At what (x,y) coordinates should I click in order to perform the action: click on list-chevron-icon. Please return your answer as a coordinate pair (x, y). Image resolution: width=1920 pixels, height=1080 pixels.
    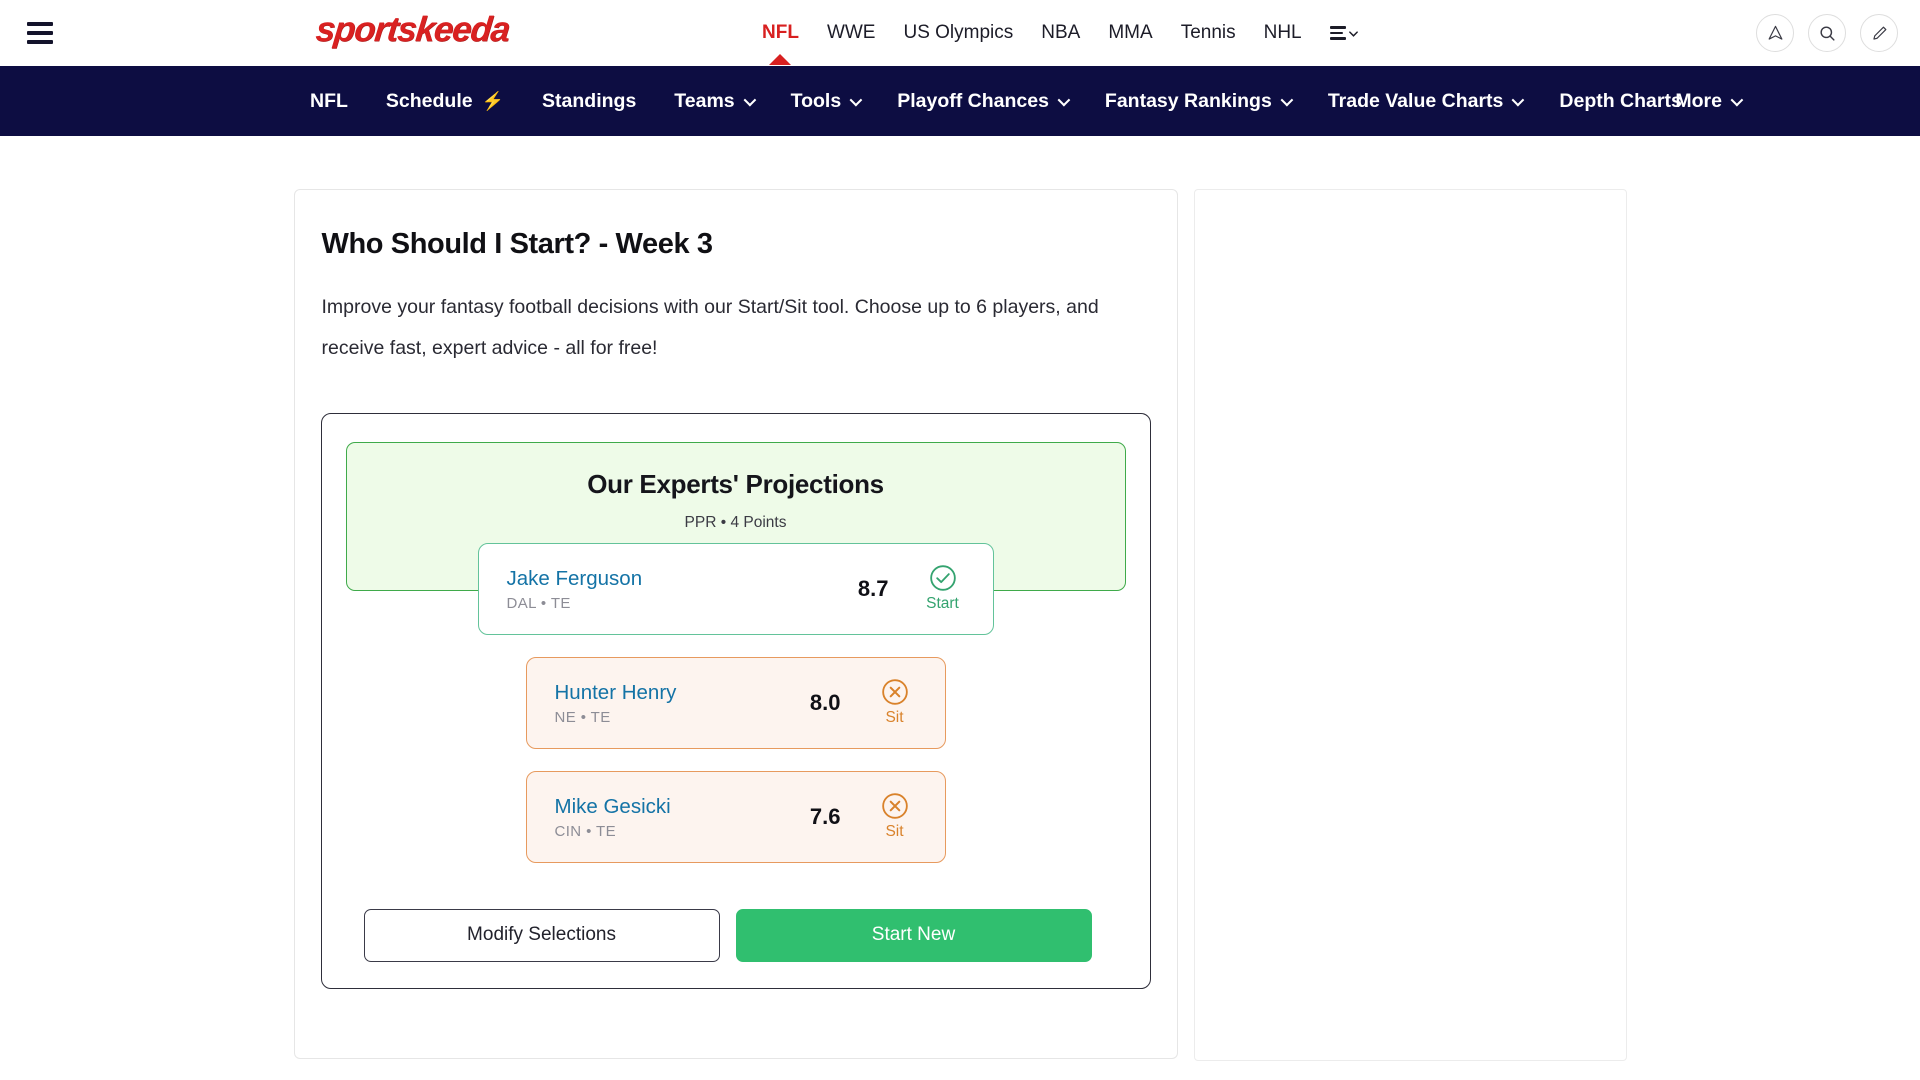
    Looking at the image, I should click on (1344, 33).